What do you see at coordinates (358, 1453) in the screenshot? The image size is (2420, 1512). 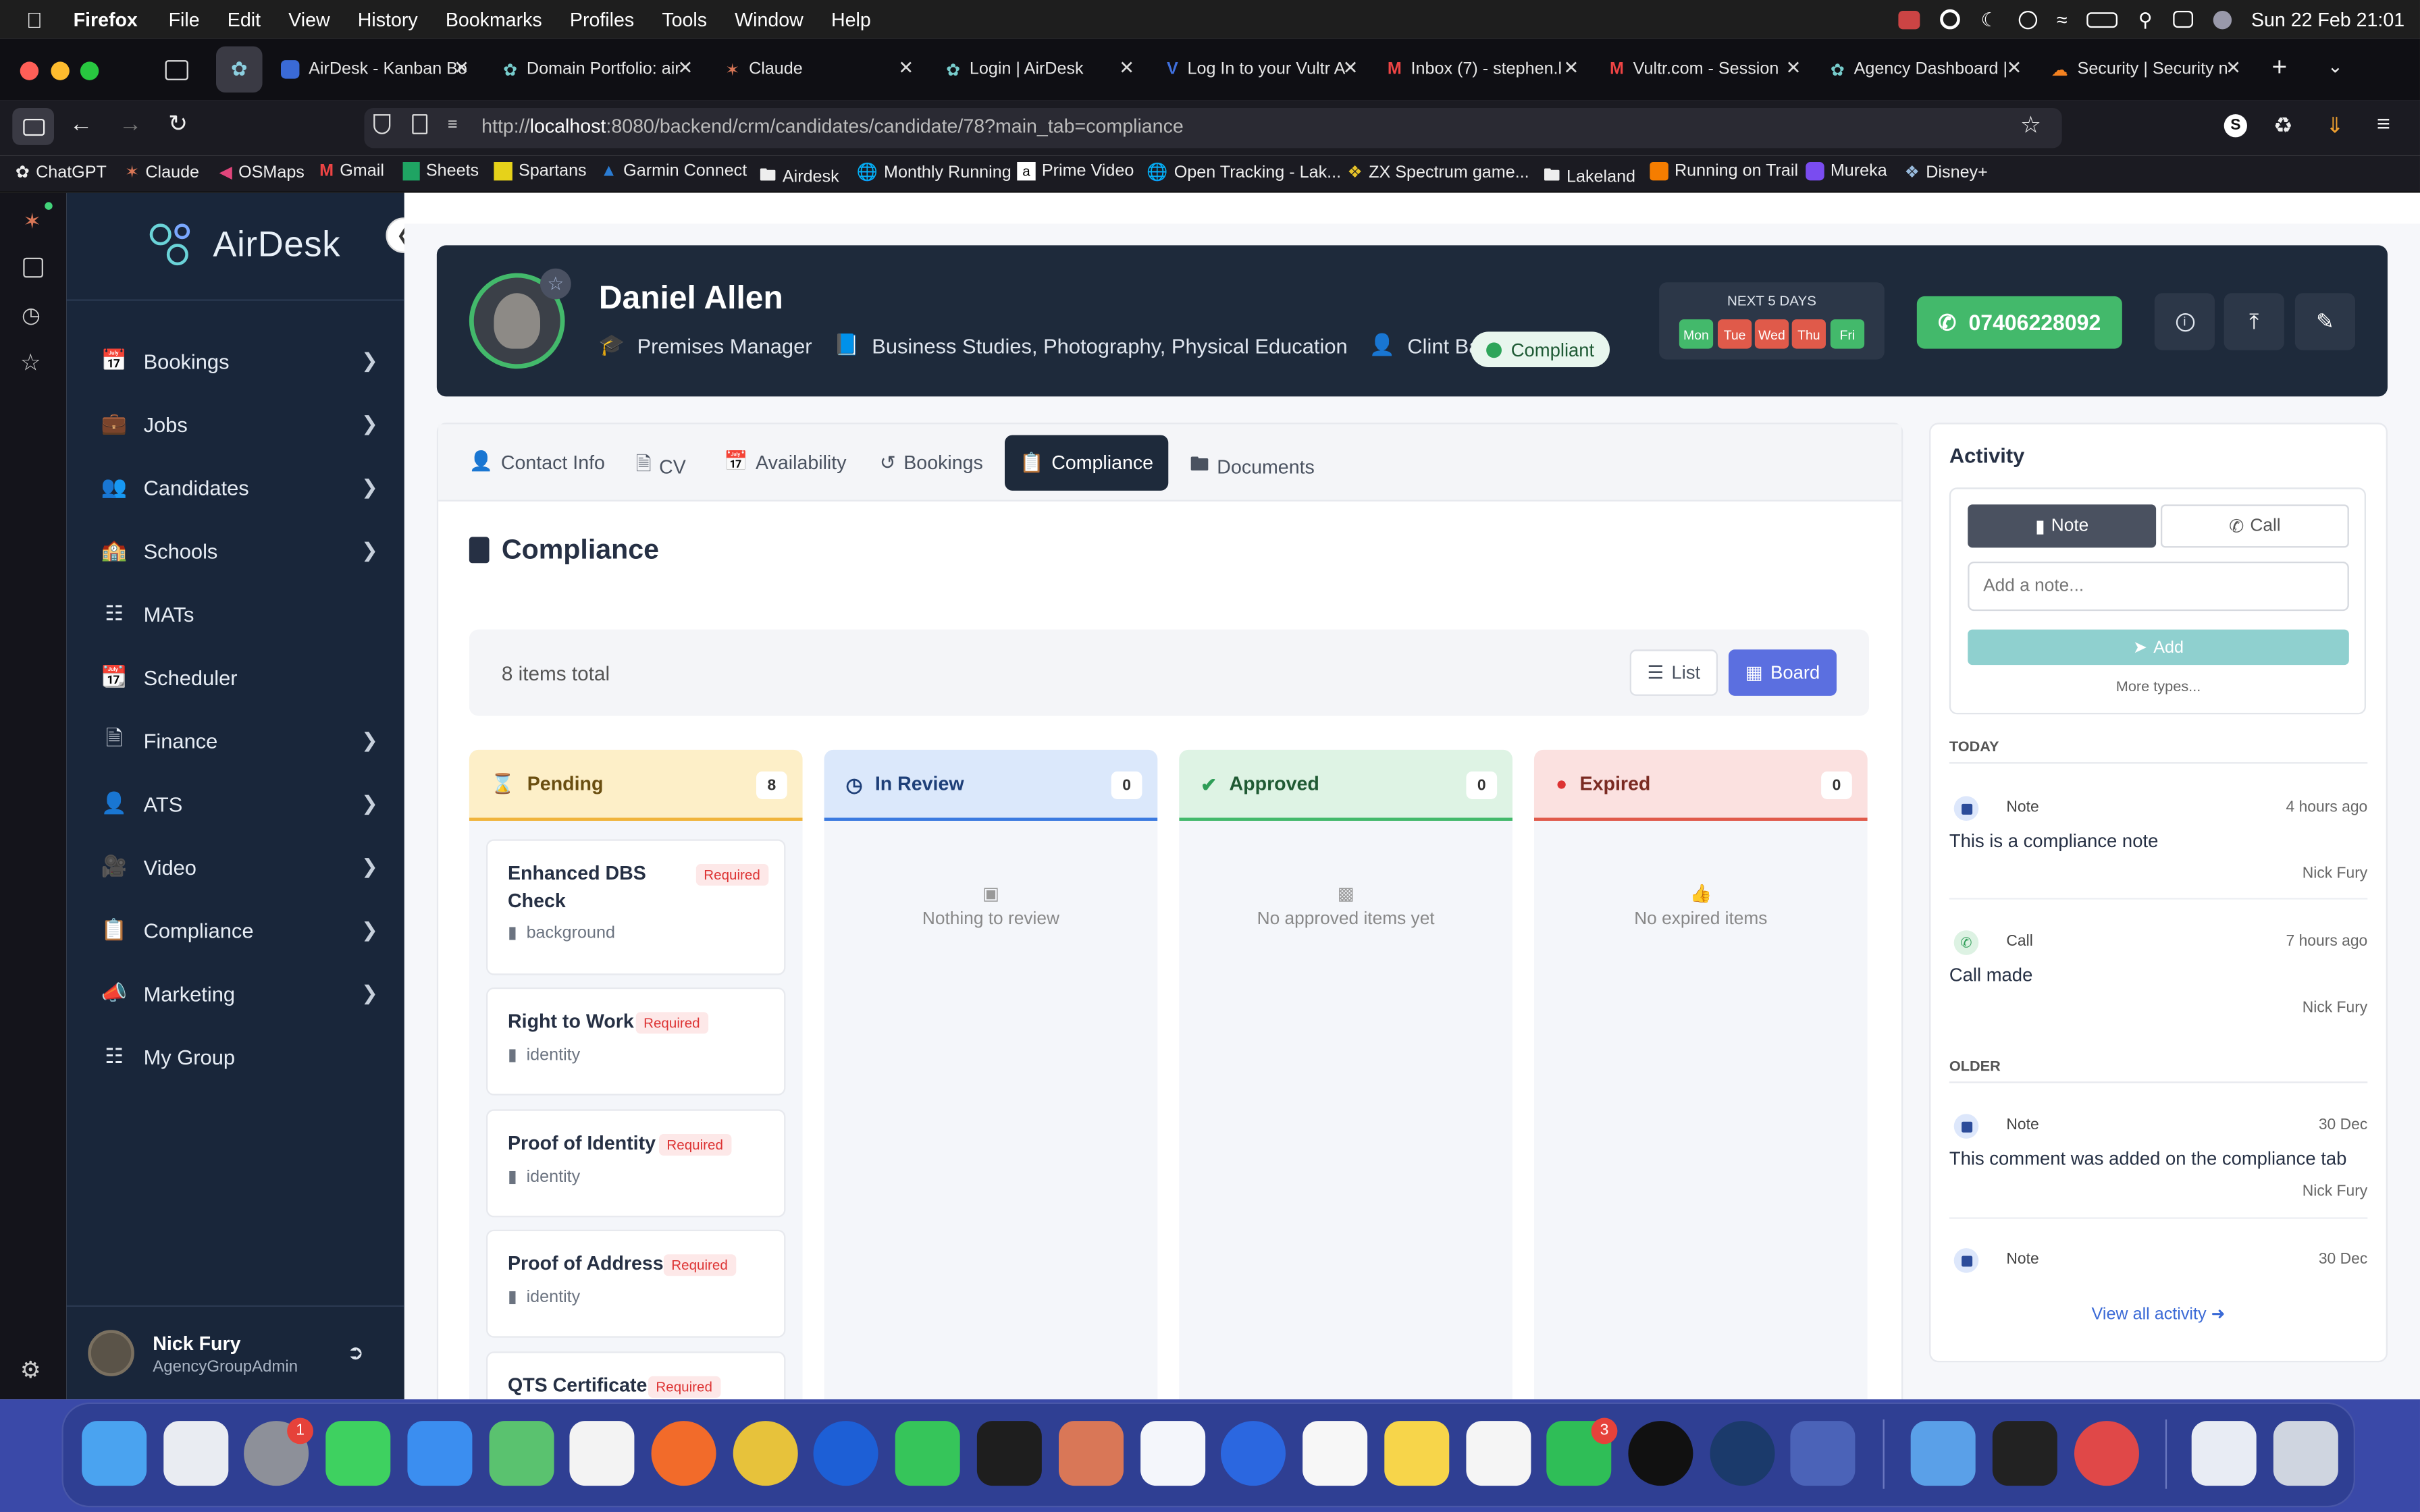 I see `messages-icon` at bounding box center [358, 1453].